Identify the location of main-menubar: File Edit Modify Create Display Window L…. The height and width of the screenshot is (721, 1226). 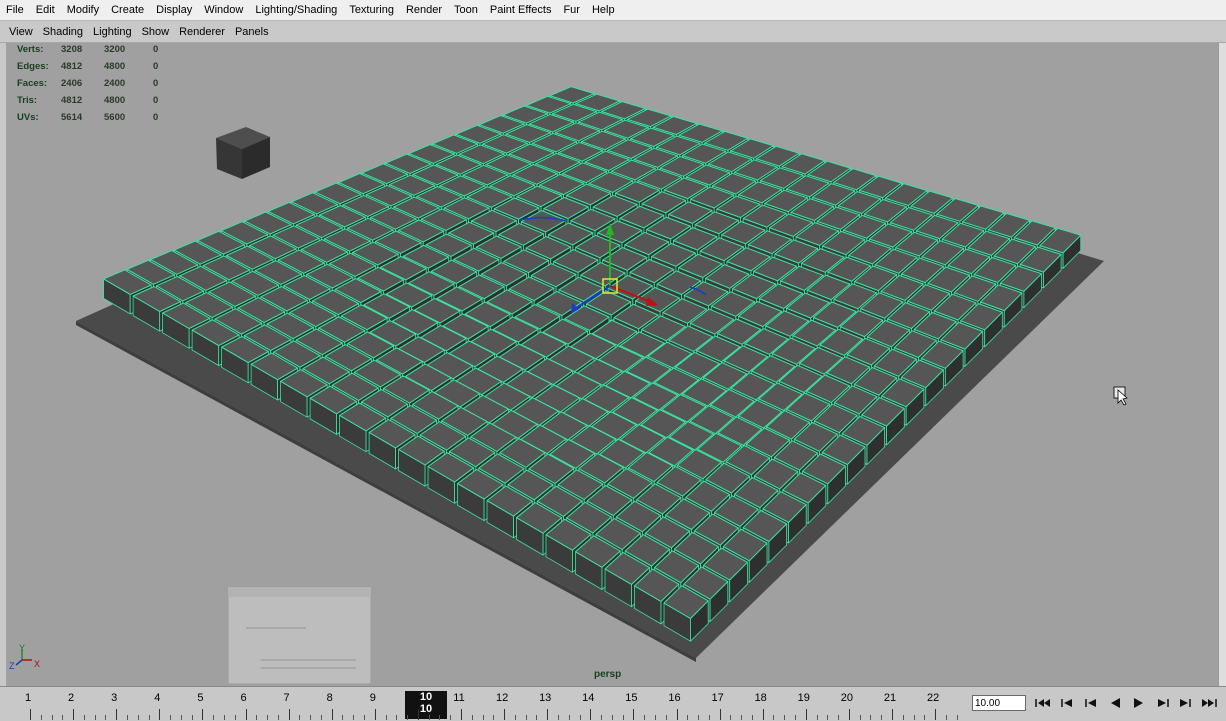
(613, 10).